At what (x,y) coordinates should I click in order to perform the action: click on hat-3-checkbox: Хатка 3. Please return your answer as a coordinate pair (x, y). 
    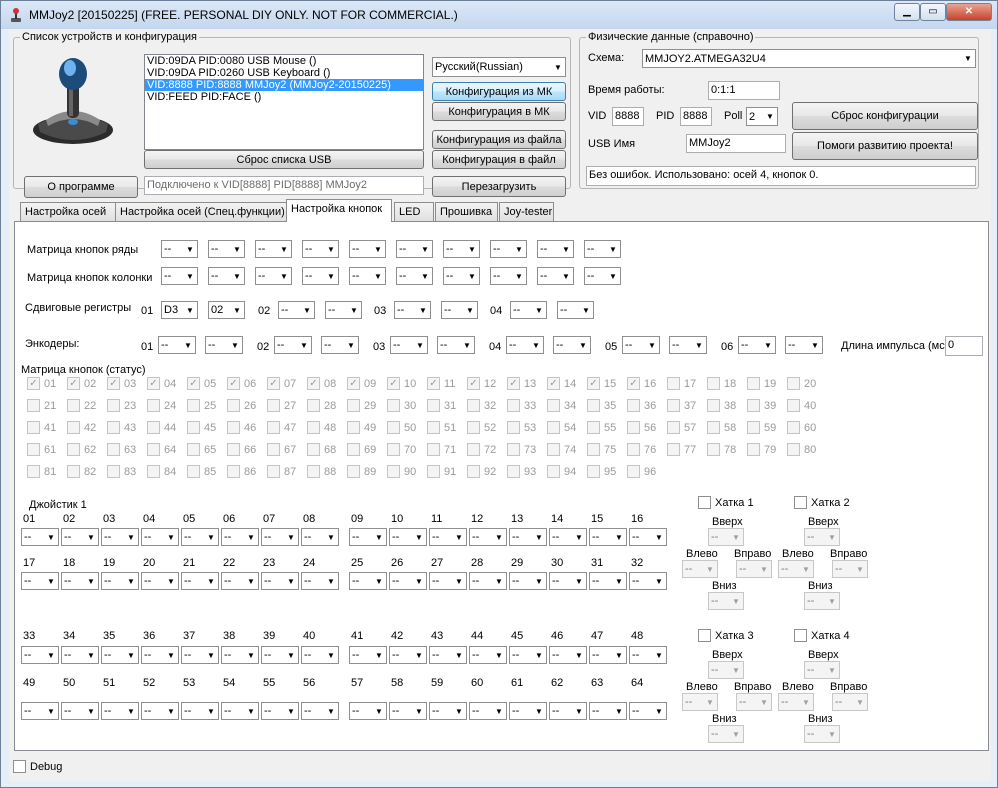
    Looking at the image, I should click on (726, 635).